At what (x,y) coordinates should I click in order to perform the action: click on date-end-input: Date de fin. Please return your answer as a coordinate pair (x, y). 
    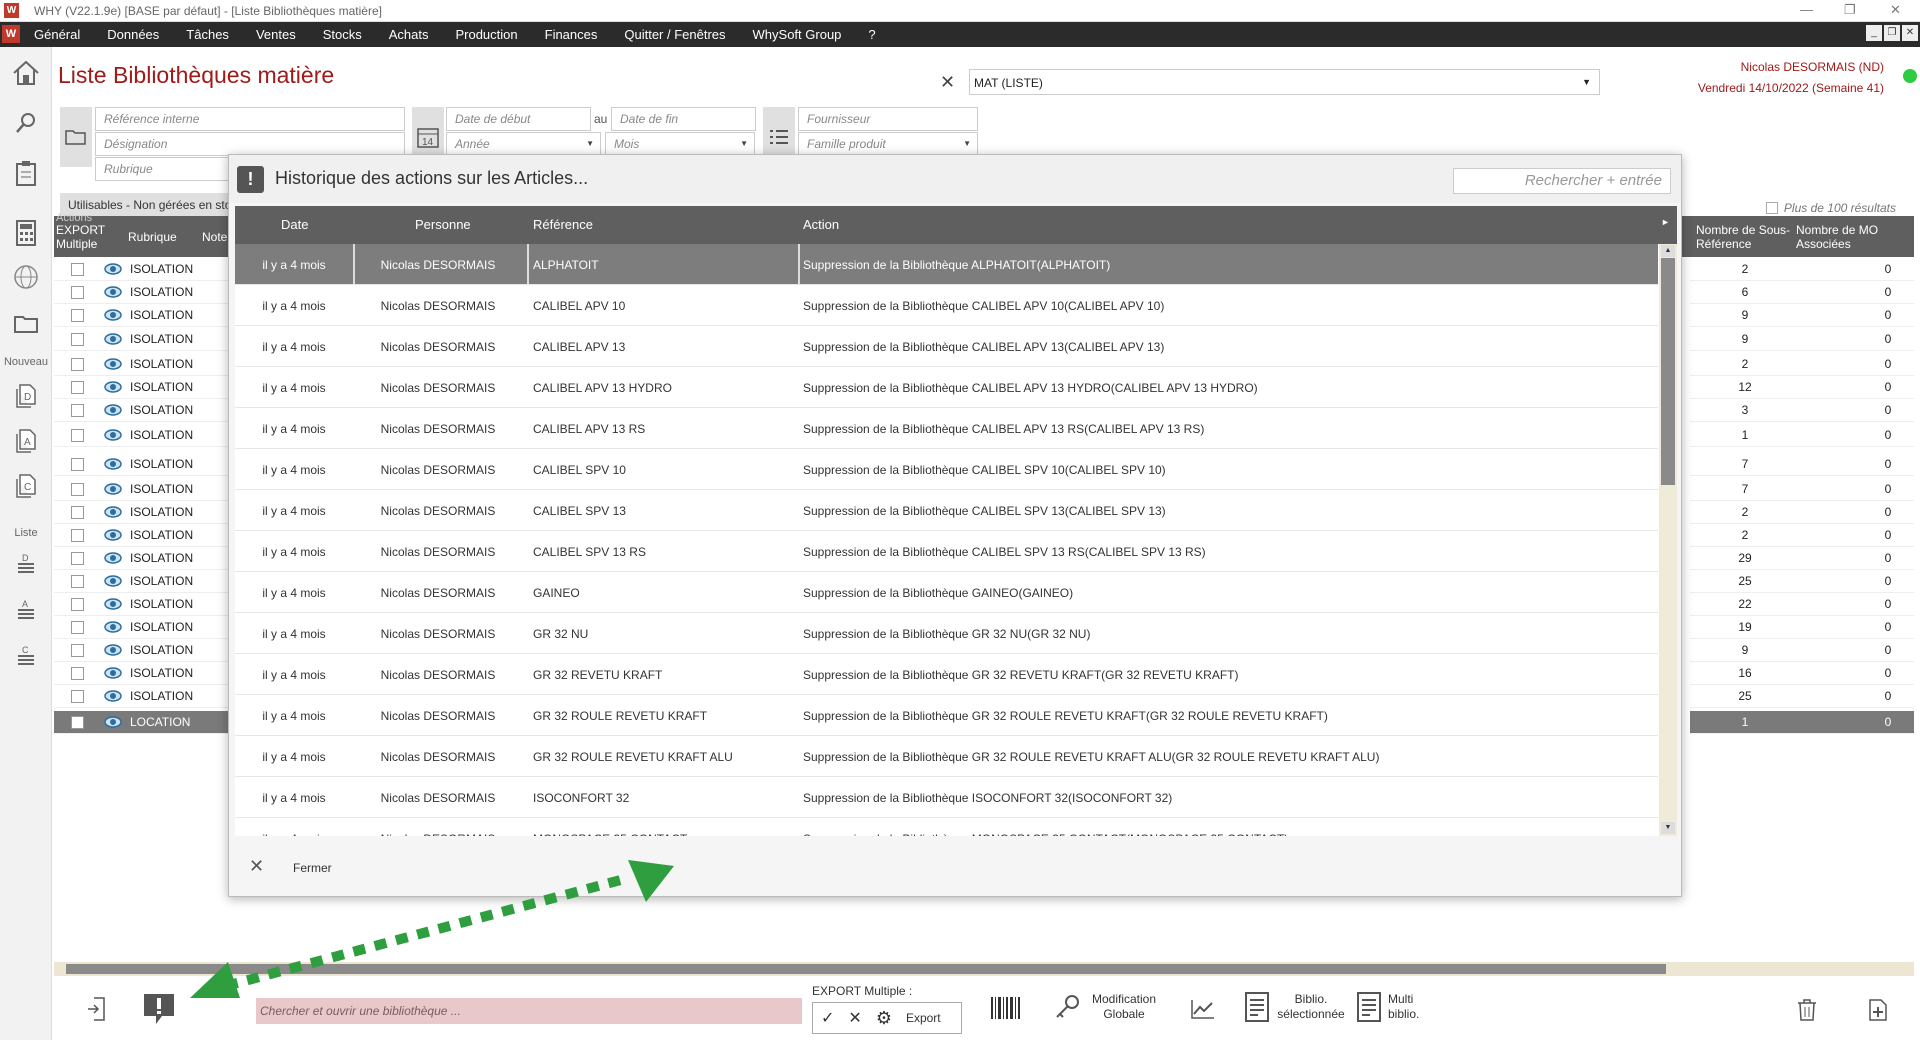
    Looking at the image, I should click on (683, 119).